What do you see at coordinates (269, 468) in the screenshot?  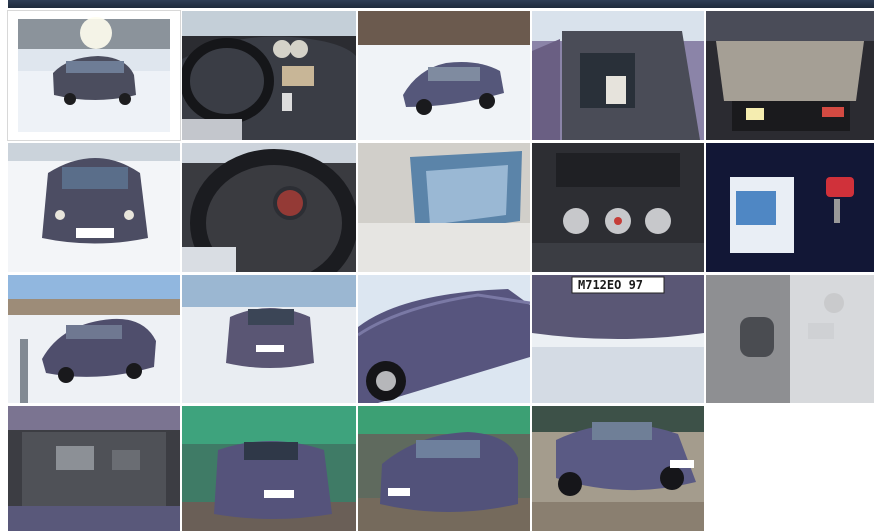 I see `thumbnail-car-rear-garage` at bounding box center [269, 468].